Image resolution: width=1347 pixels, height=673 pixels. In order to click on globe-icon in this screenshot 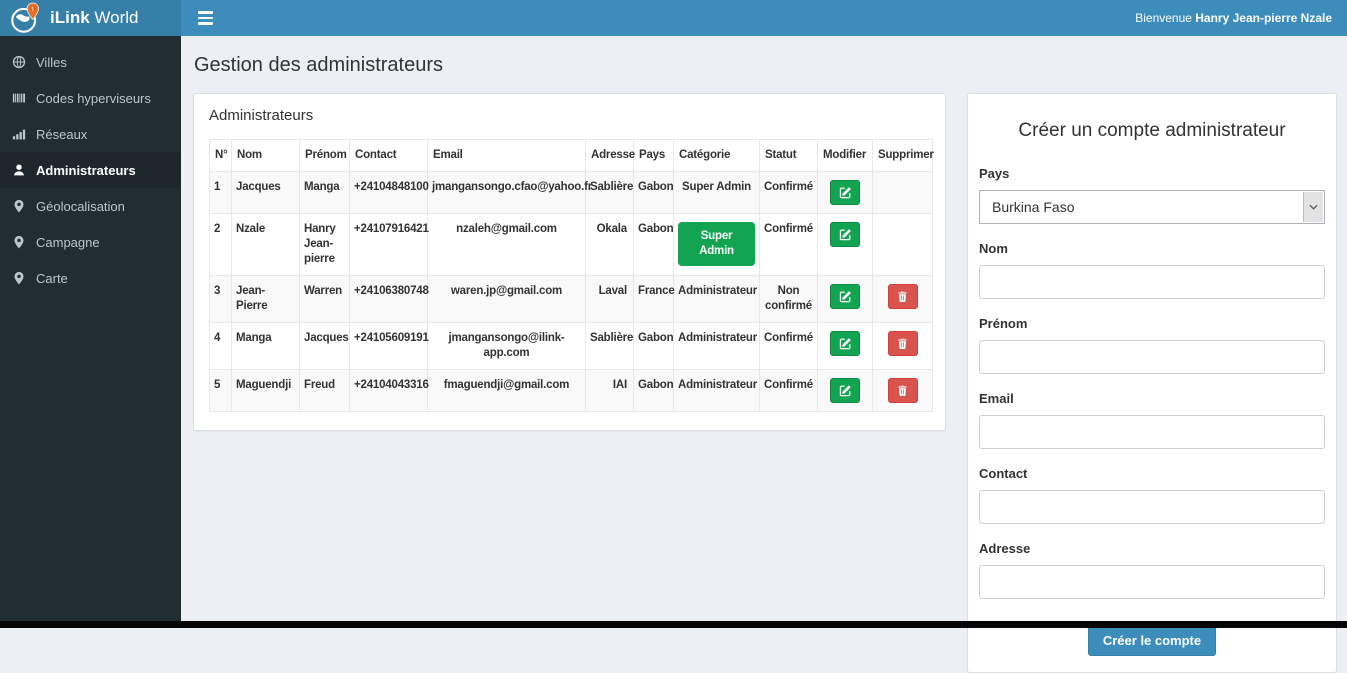, I will do `click(19, 62)`.